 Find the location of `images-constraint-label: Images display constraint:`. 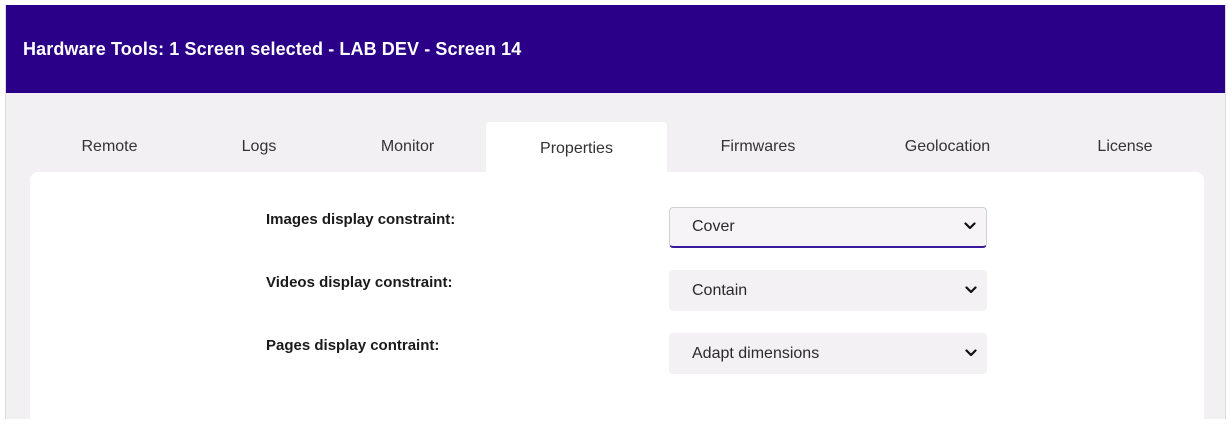

images-constraint-label: Images display constraint: is located at coordinates (361, 219).